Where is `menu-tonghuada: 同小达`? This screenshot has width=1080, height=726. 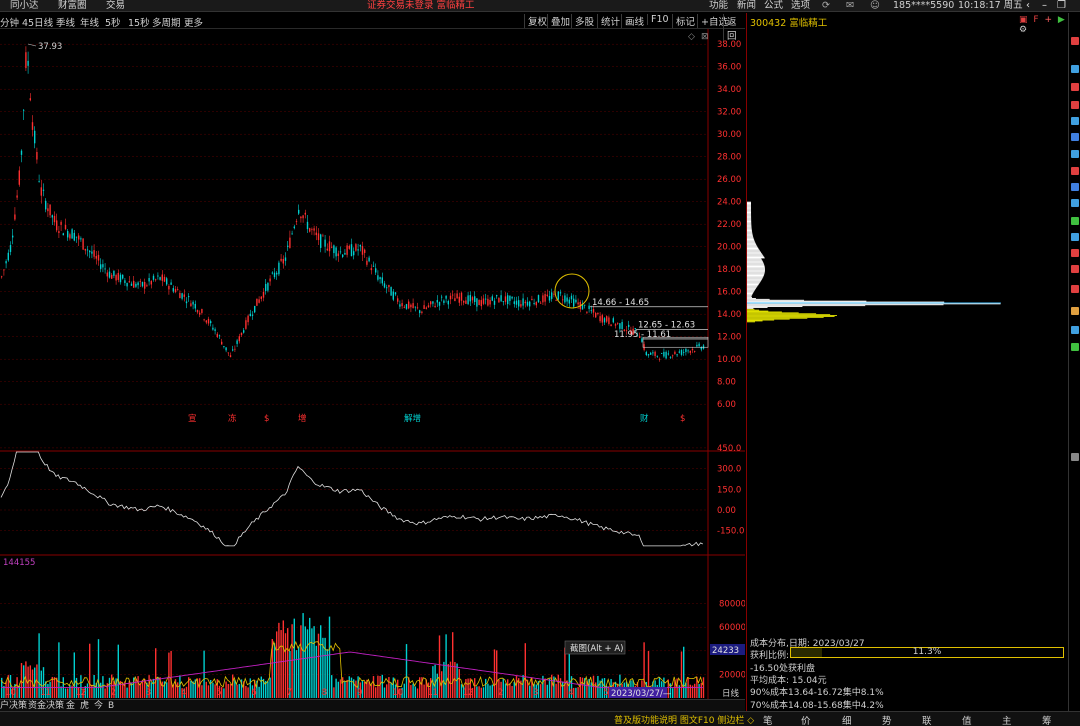 menu-tonghuada: 同小达 is located at coordinates (24, 6).